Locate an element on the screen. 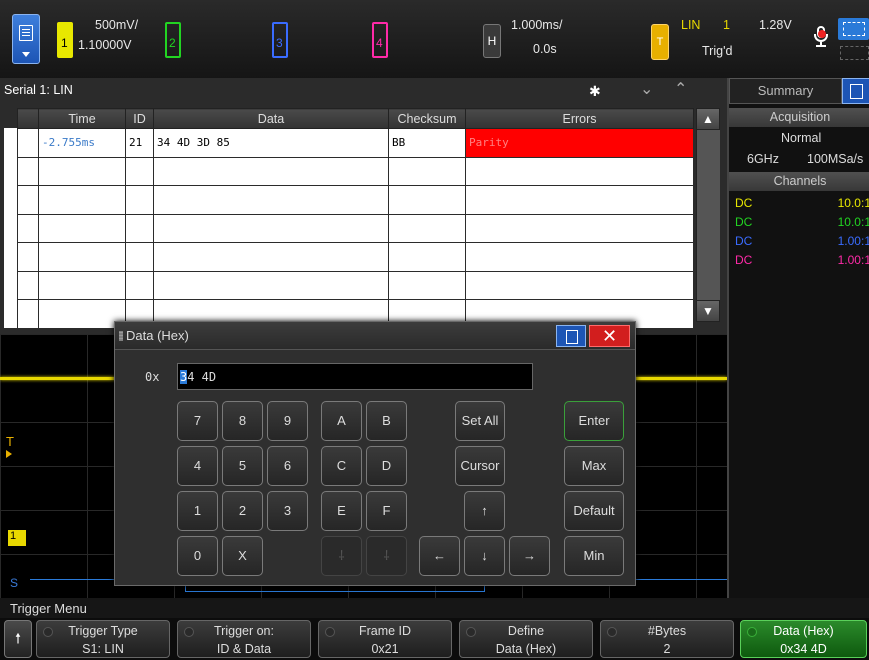 Image resolution: width=869 pixels, height=660 pixels. key-d: D is located at coordinates (386, 466).